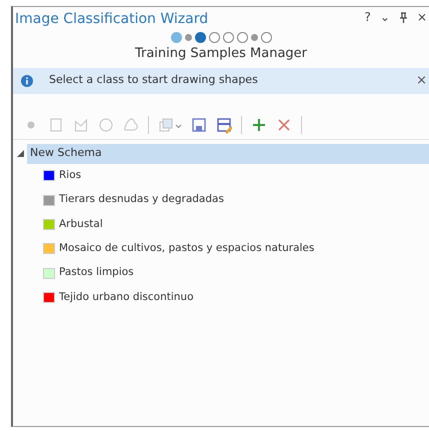 The image size is (429, 431). Describe the element at coordinates (199, 125) in the screenshot. I see `save-icon` at that location.